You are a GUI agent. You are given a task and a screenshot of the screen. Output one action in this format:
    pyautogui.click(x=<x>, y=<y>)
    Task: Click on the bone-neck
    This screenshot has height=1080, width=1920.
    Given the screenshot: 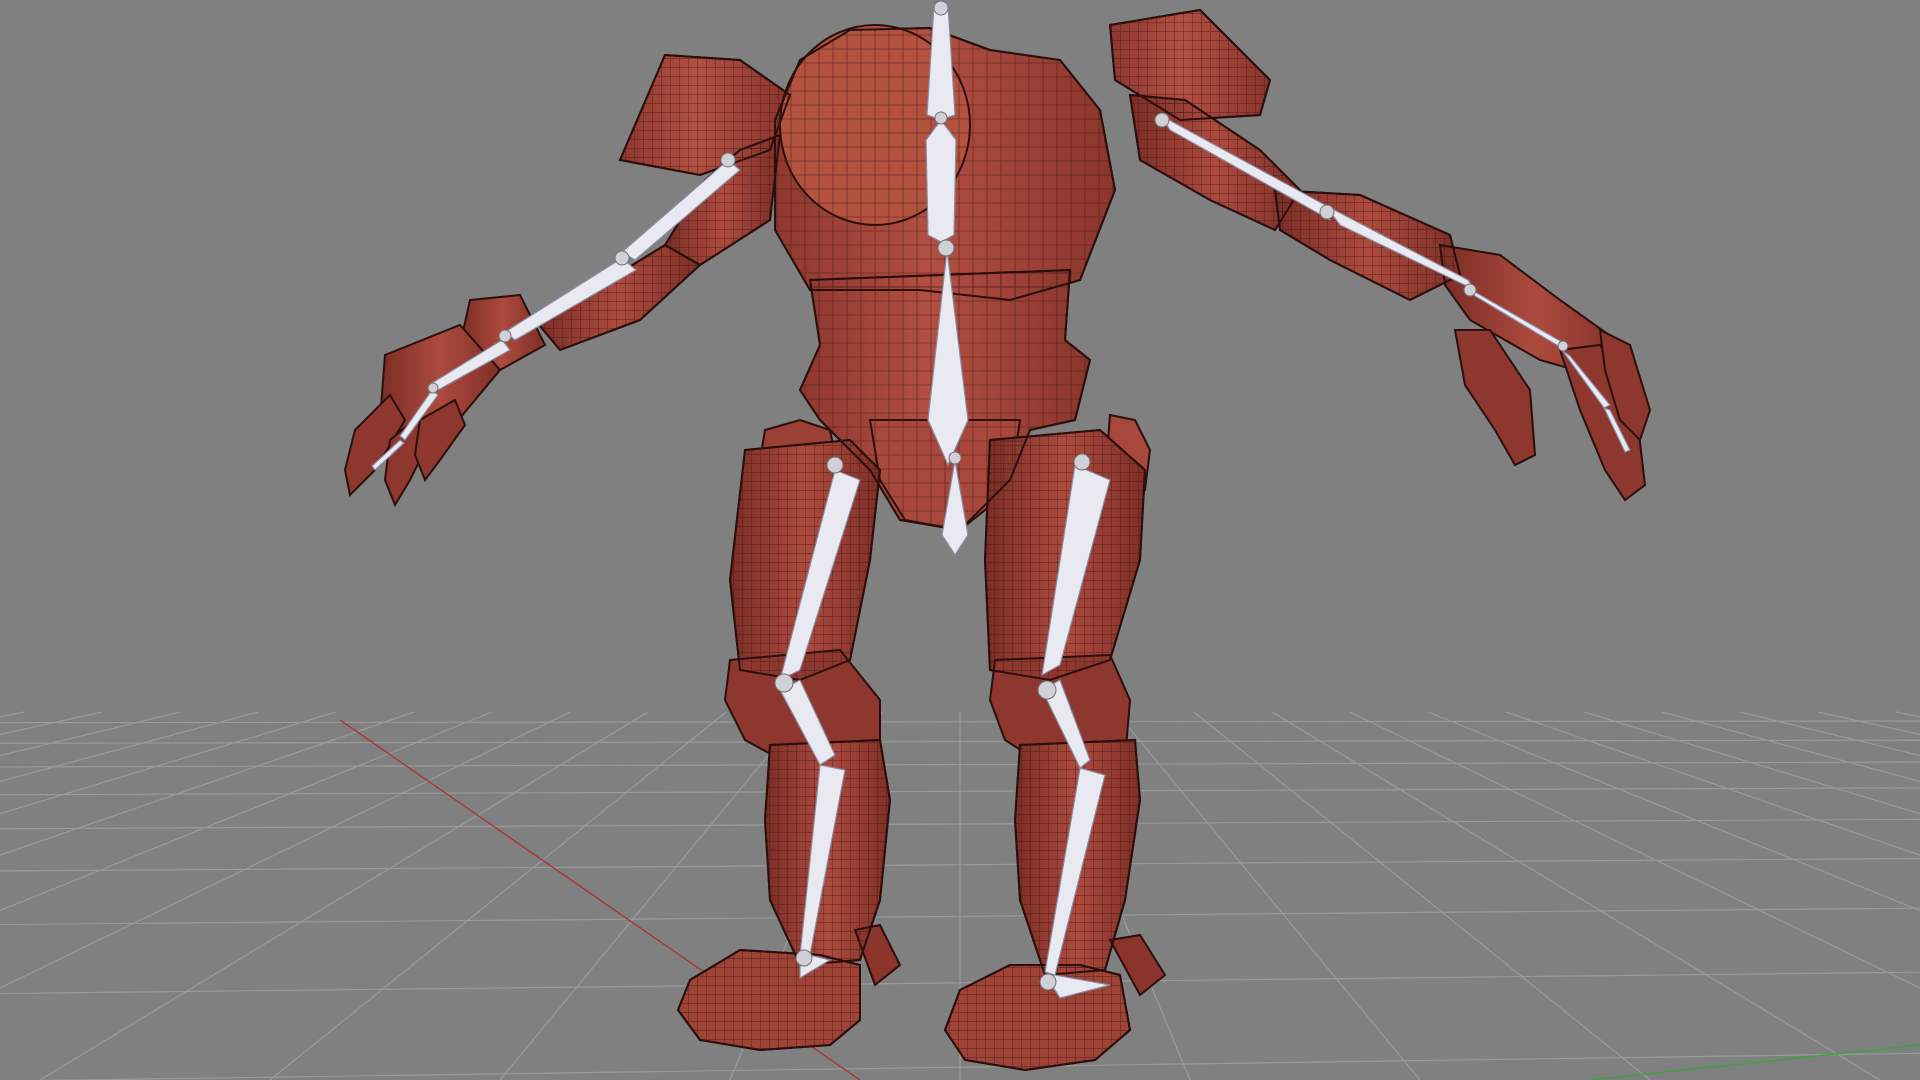 What is the action you would take?
    pyautogui.click(x=941, y=62)
    